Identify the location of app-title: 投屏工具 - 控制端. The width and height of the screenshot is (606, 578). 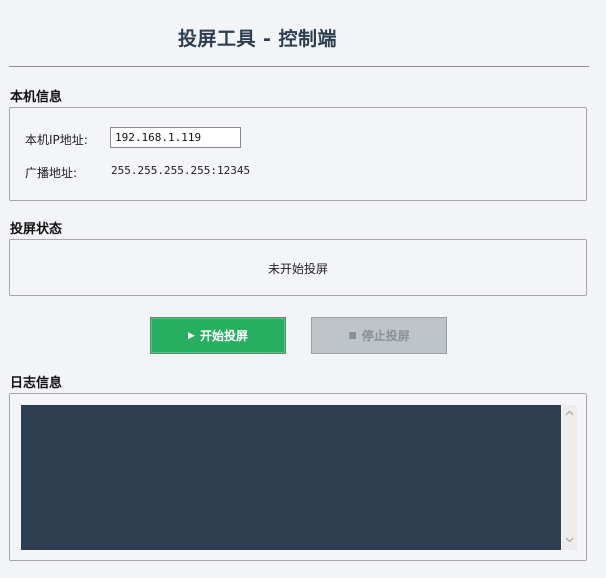
(257, 39).